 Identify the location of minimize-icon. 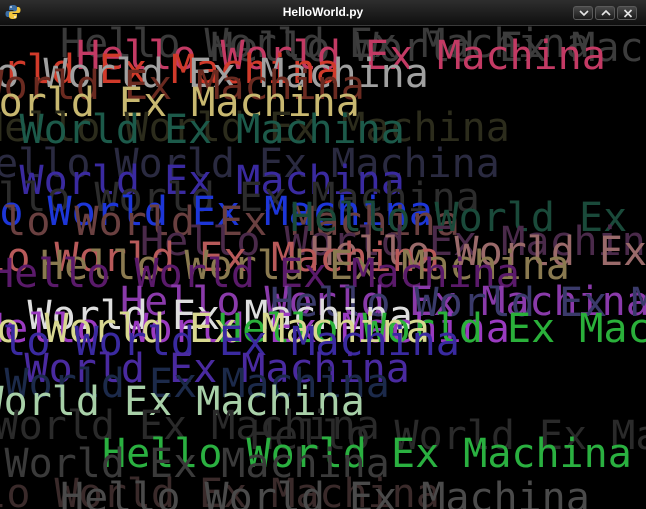
(584, 13).